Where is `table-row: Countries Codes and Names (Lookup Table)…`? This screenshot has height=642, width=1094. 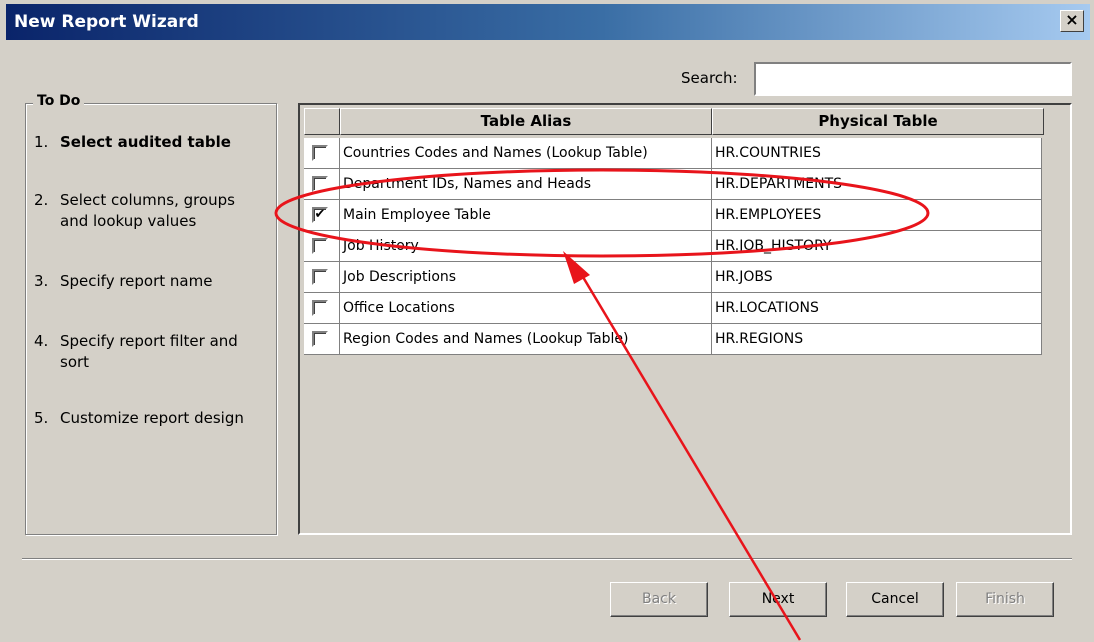 table-row: Countries Codes and Names (Lookup Table)… is located at coordinates (673, 153).